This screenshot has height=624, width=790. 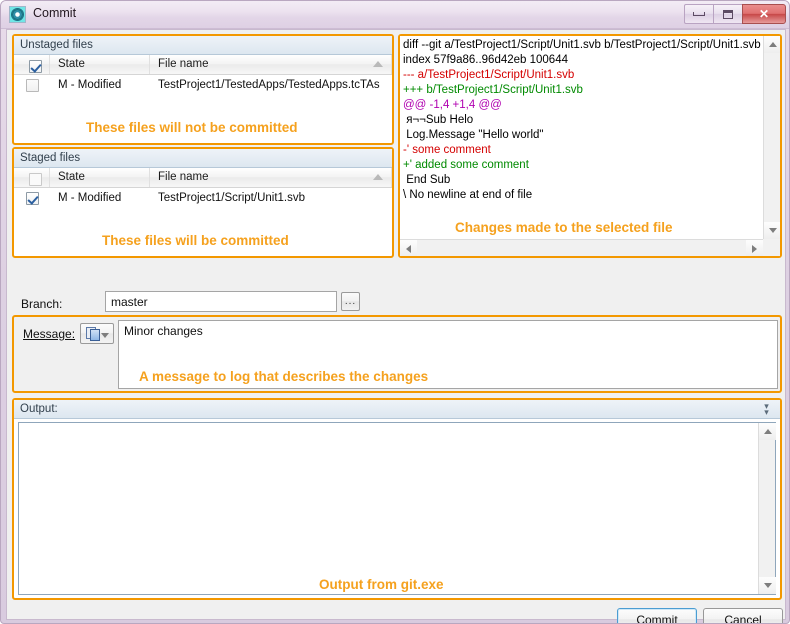 I want to click on message-value: Minor changes, so click(x=163, y=331).